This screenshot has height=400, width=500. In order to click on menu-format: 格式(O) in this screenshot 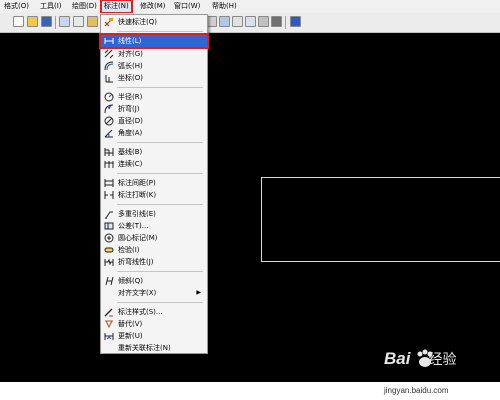, I will do `click(16, 6)`.